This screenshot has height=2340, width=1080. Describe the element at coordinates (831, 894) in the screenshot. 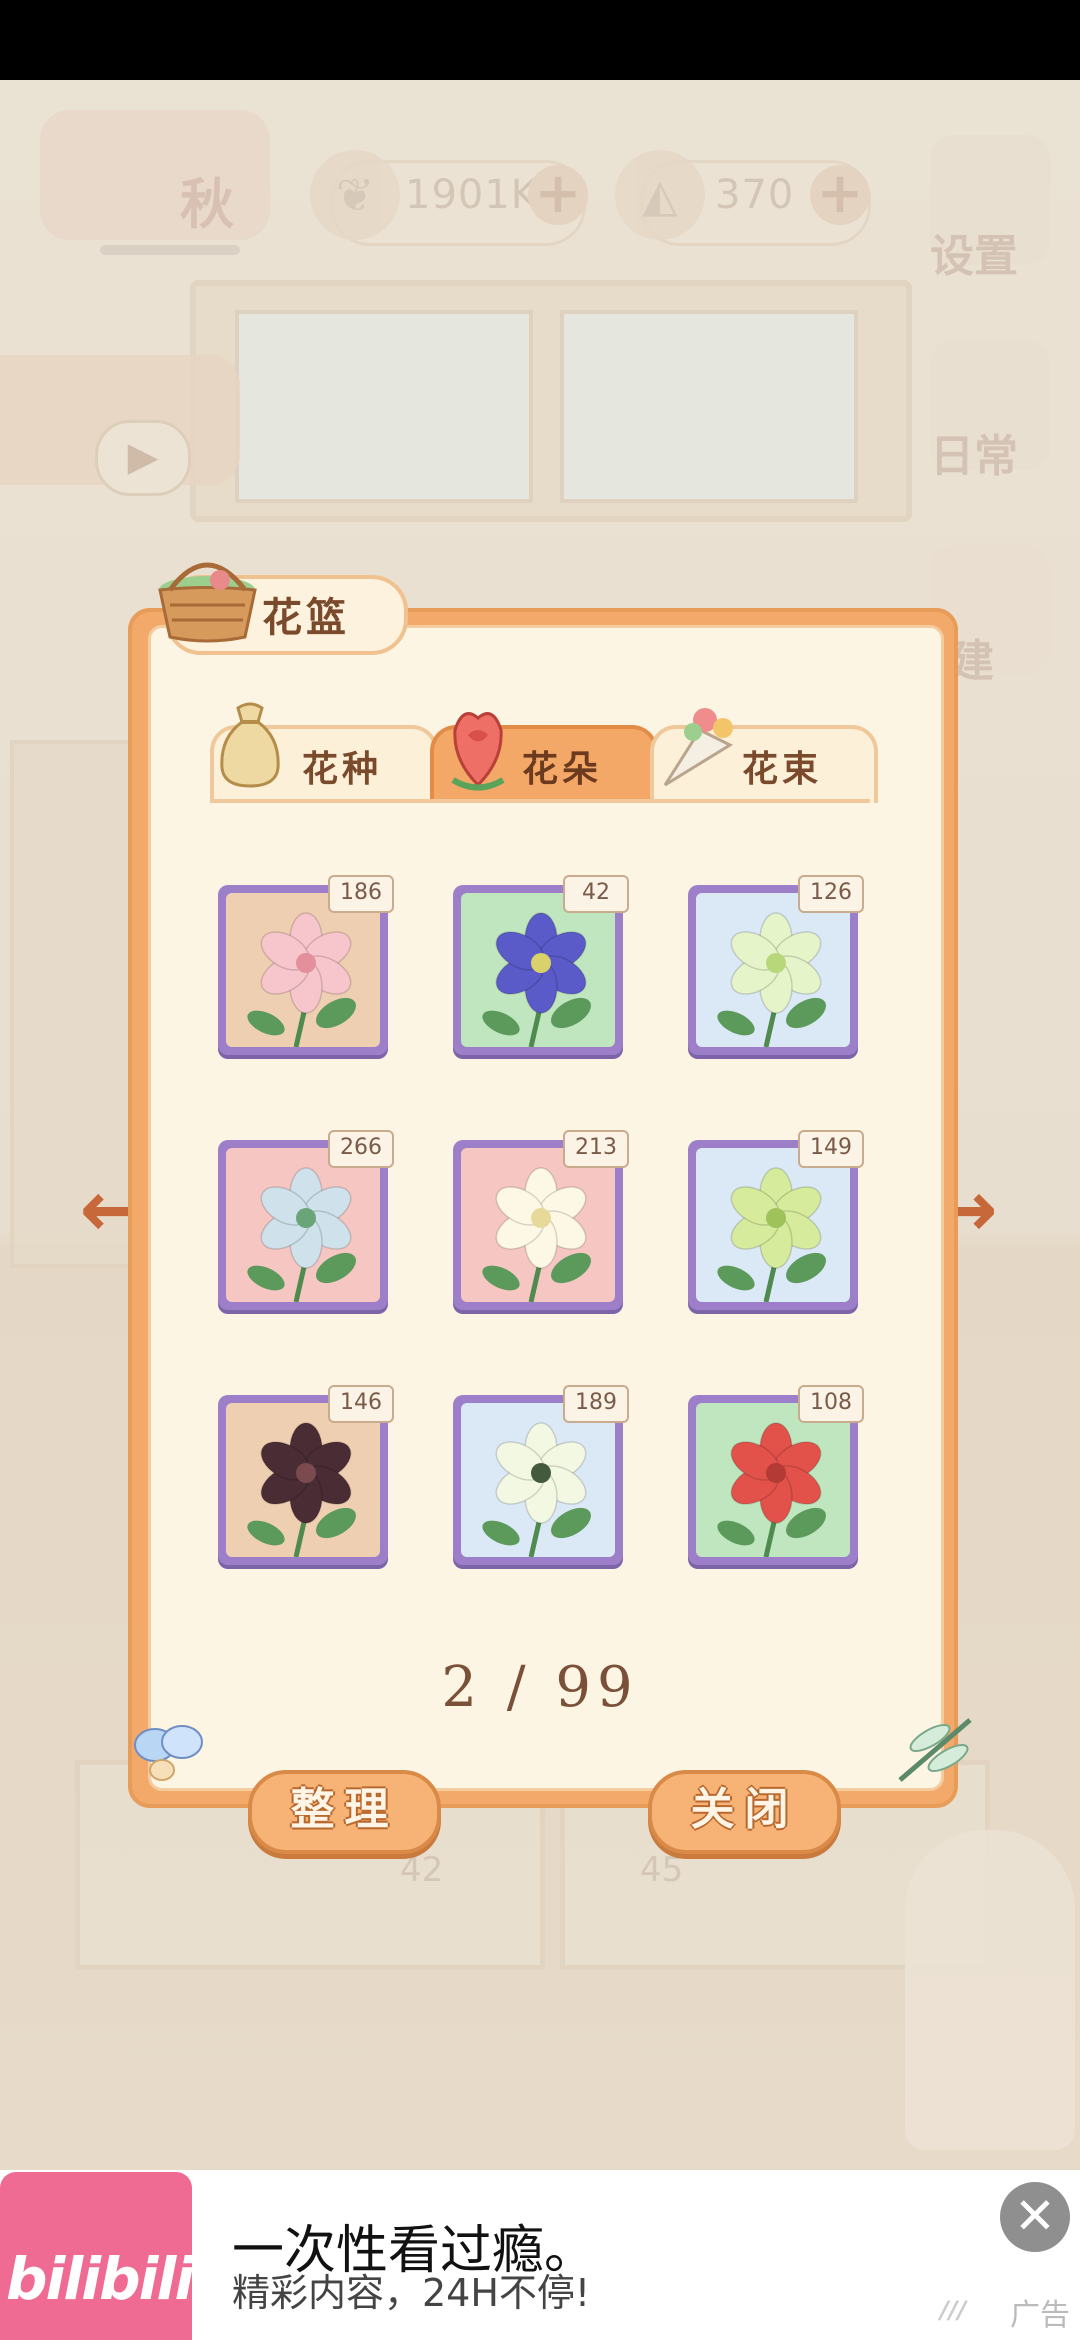

I see `flower-count-badge: 126` at that location.